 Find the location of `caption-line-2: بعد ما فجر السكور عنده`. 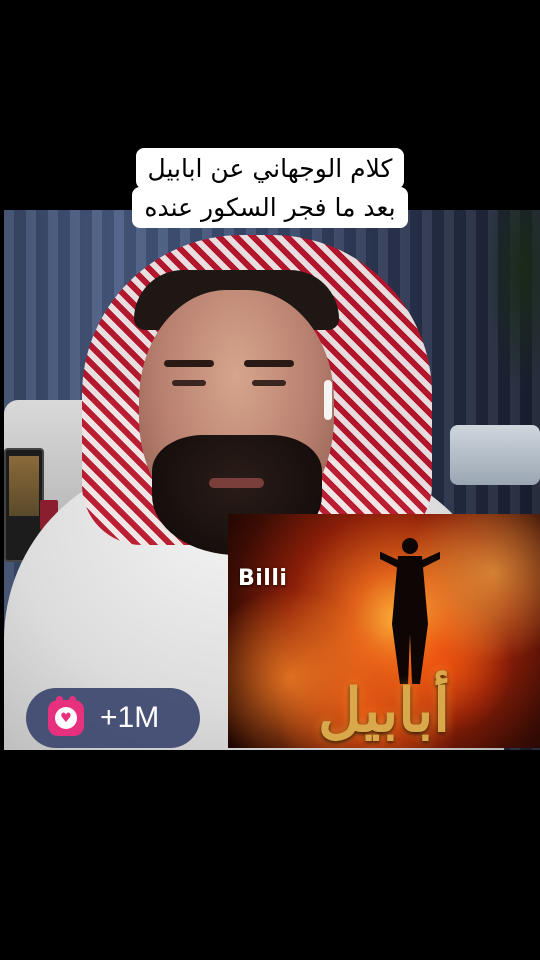

caption-line-2: بعد ما فجر السكور عنده is located at coordinates (270, 207).